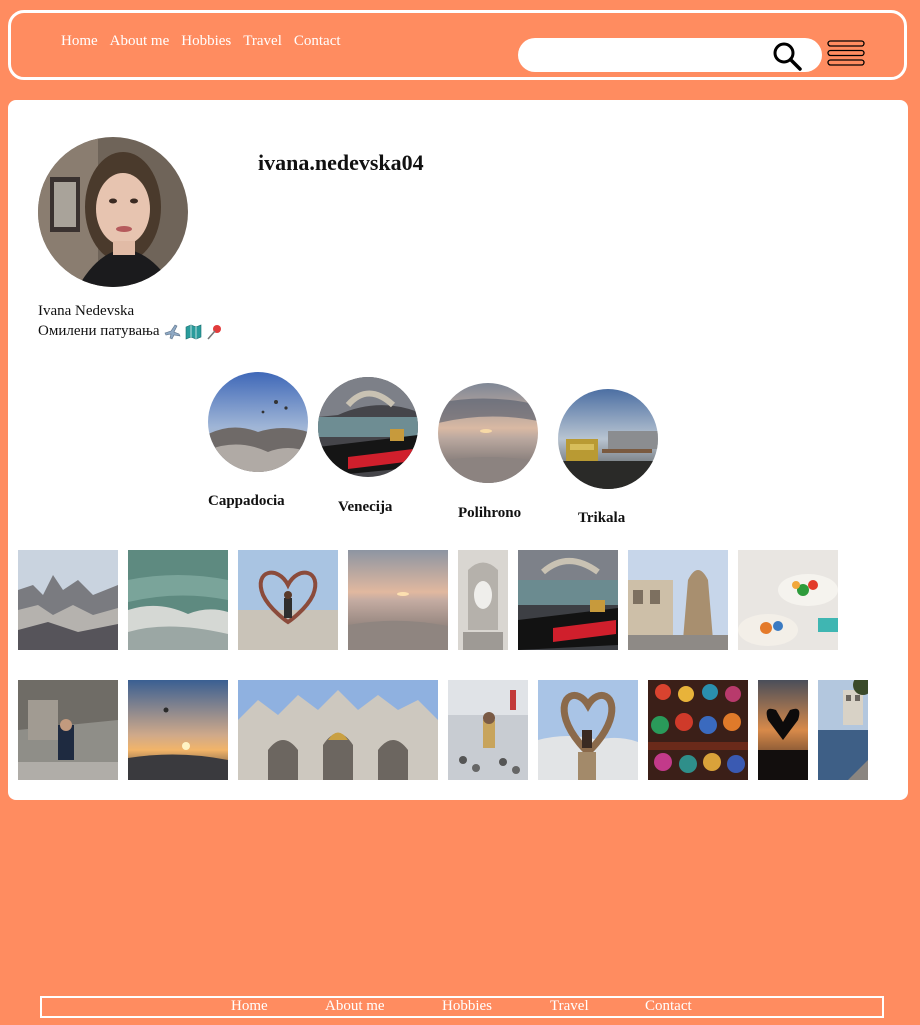 The width and height of the screenshot is (920, 1025). I want to click on nav-contact-link: Contact, so click(317, 41).